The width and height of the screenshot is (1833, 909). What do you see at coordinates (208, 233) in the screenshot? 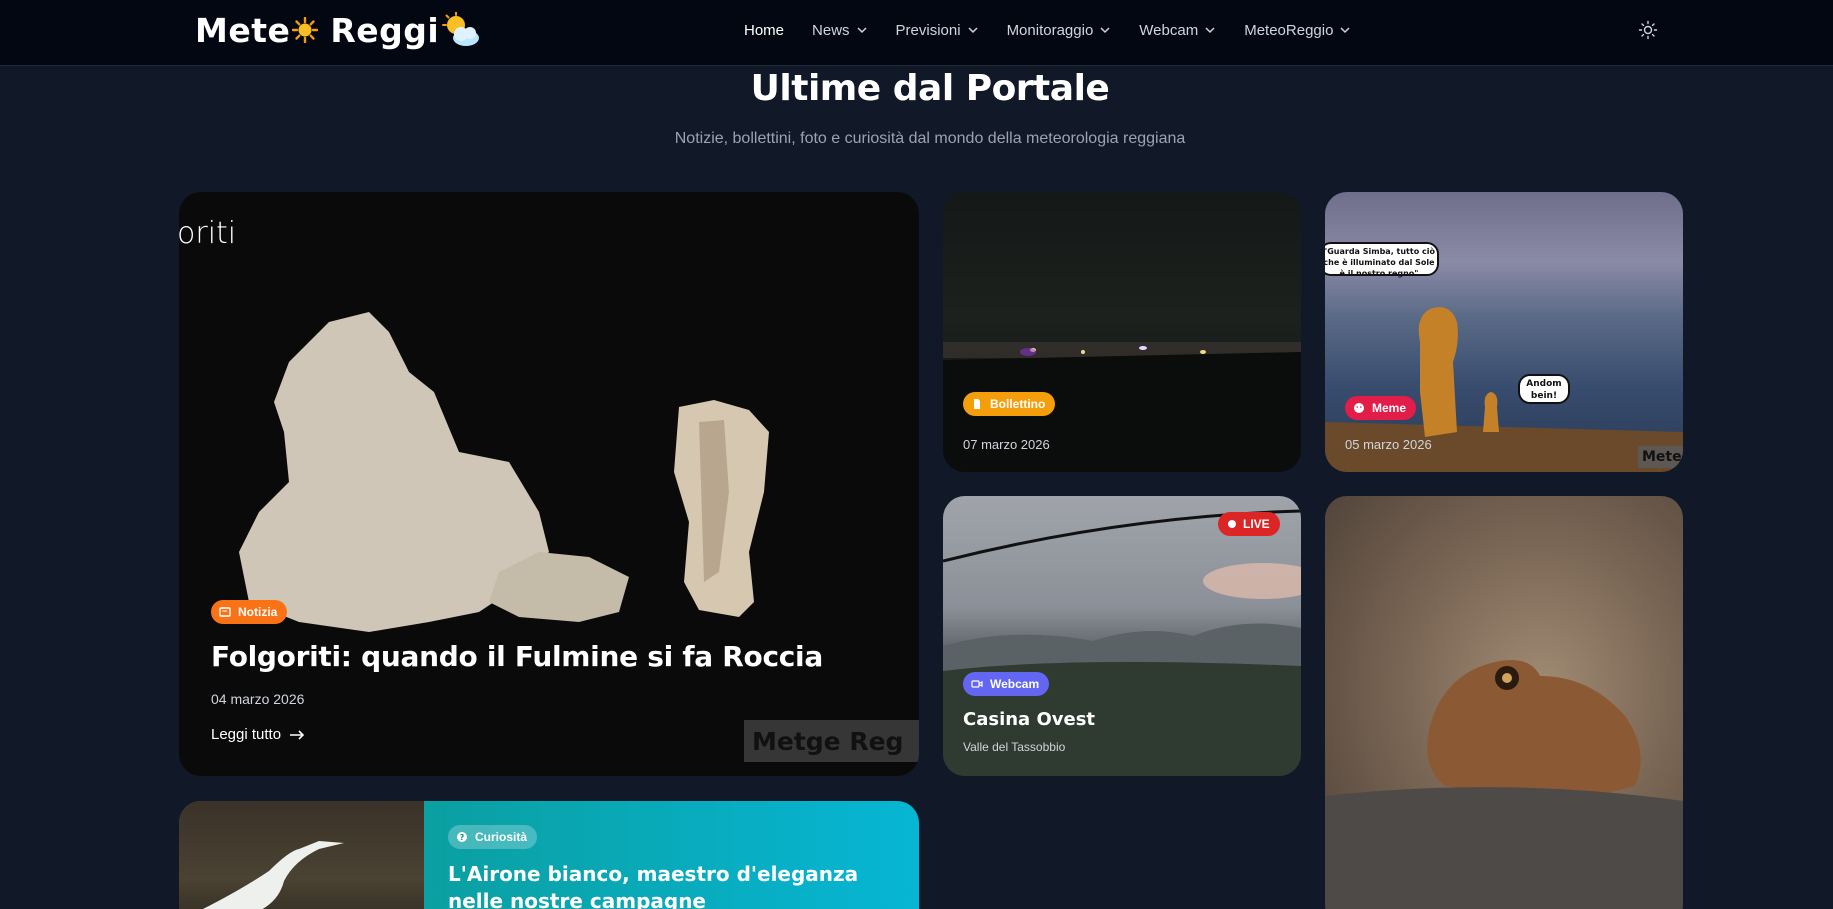
I see `image-caption-text: oriti` at bounding box center [208, 233].